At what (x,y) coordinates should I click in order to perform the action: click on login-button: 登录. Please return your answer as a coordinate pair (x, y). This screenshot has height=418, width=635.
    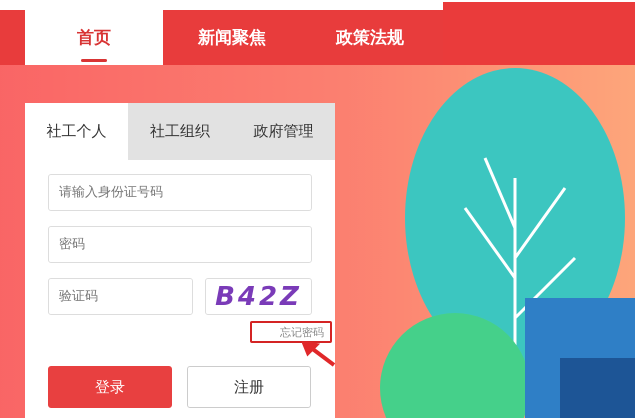
    Looking at the image, I should click on (110, 387).